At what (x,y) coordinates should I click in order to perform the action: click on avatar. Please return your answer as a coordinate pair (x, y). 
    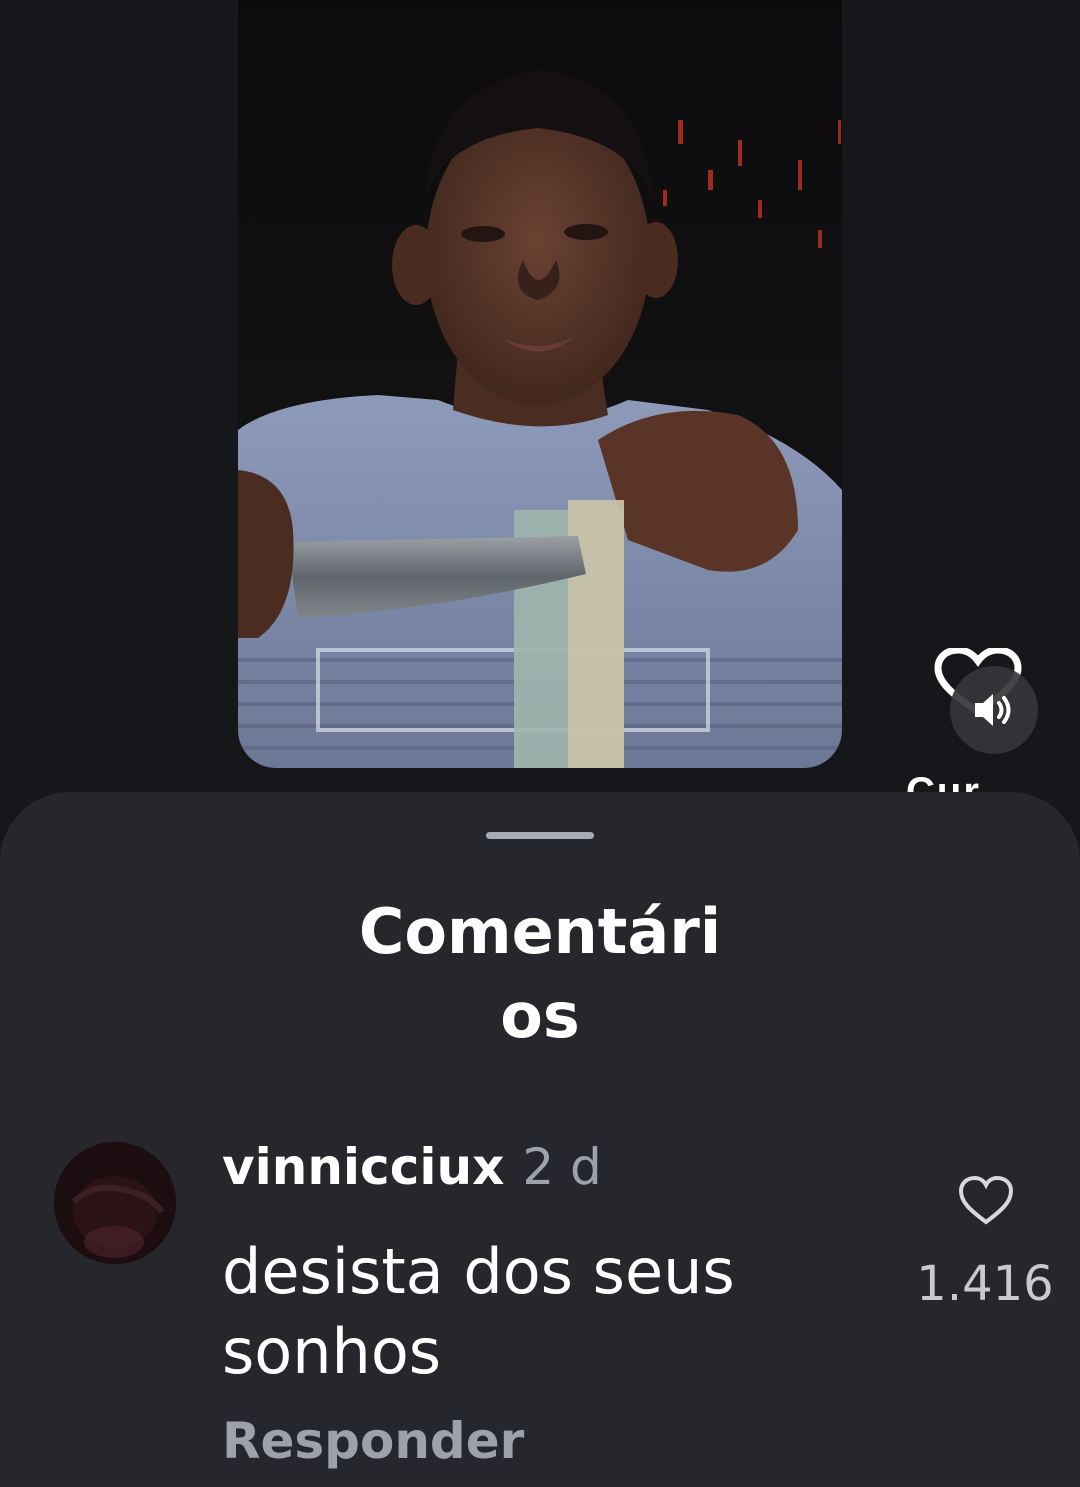
    Looking at the image, I should click on (115, 1203).